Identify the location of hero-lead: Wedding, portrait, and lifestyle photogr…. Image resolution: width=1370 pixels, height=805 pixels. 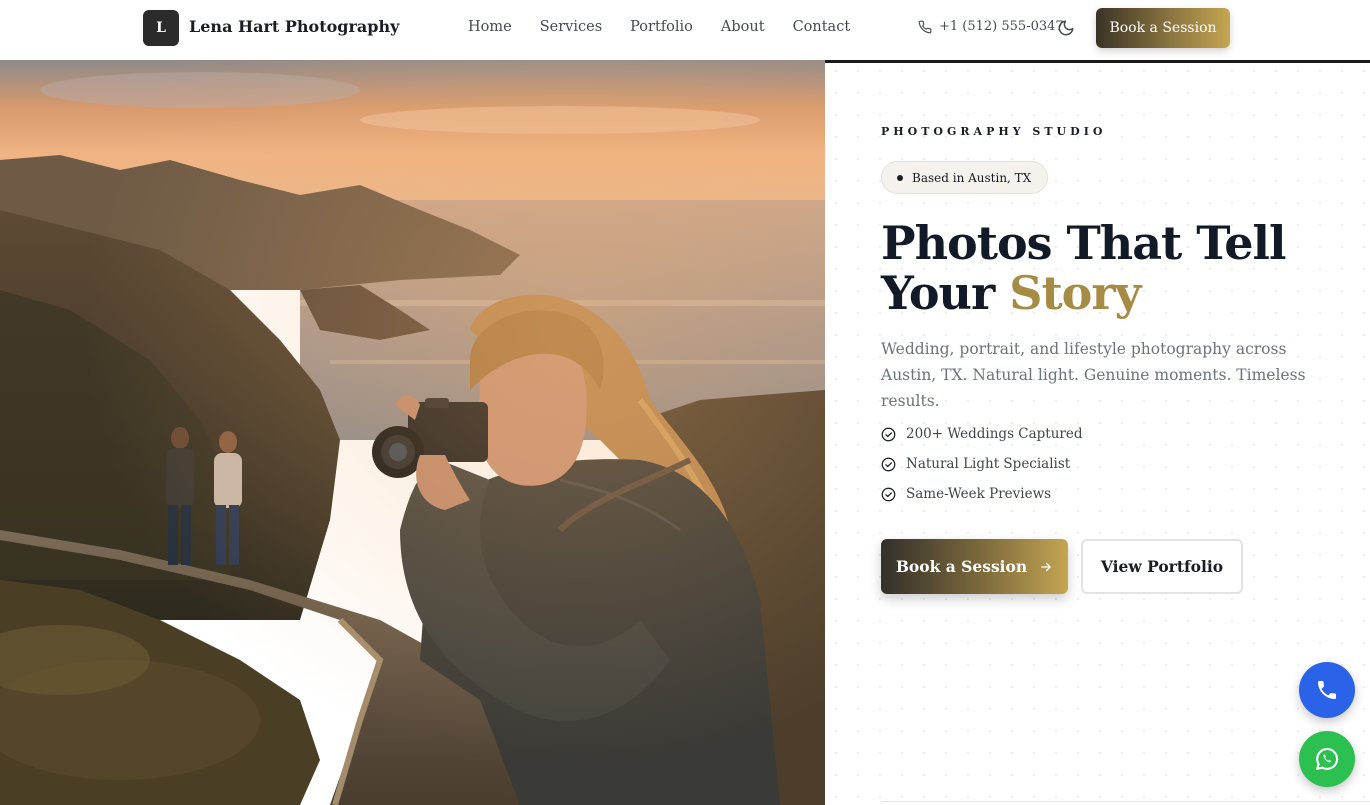
(1093, 375).